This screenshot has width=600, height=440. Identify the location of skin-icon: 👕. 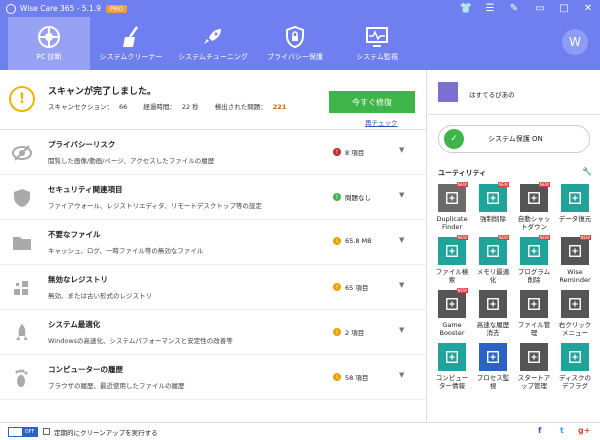
(466, 8).